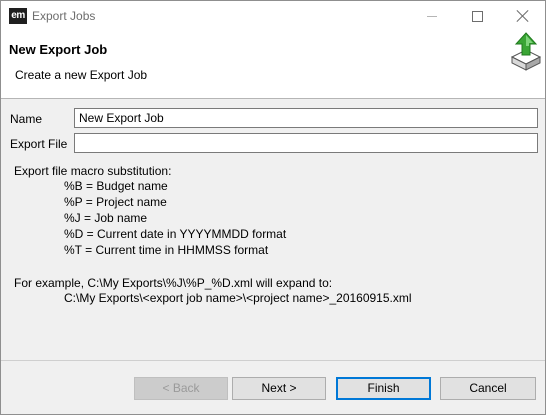 This screenshot has height=415, width=546. What do you see at coordinates (181, 388) in the screenshot?
I see `back-button: < Back` at bounding box center [181, 388].